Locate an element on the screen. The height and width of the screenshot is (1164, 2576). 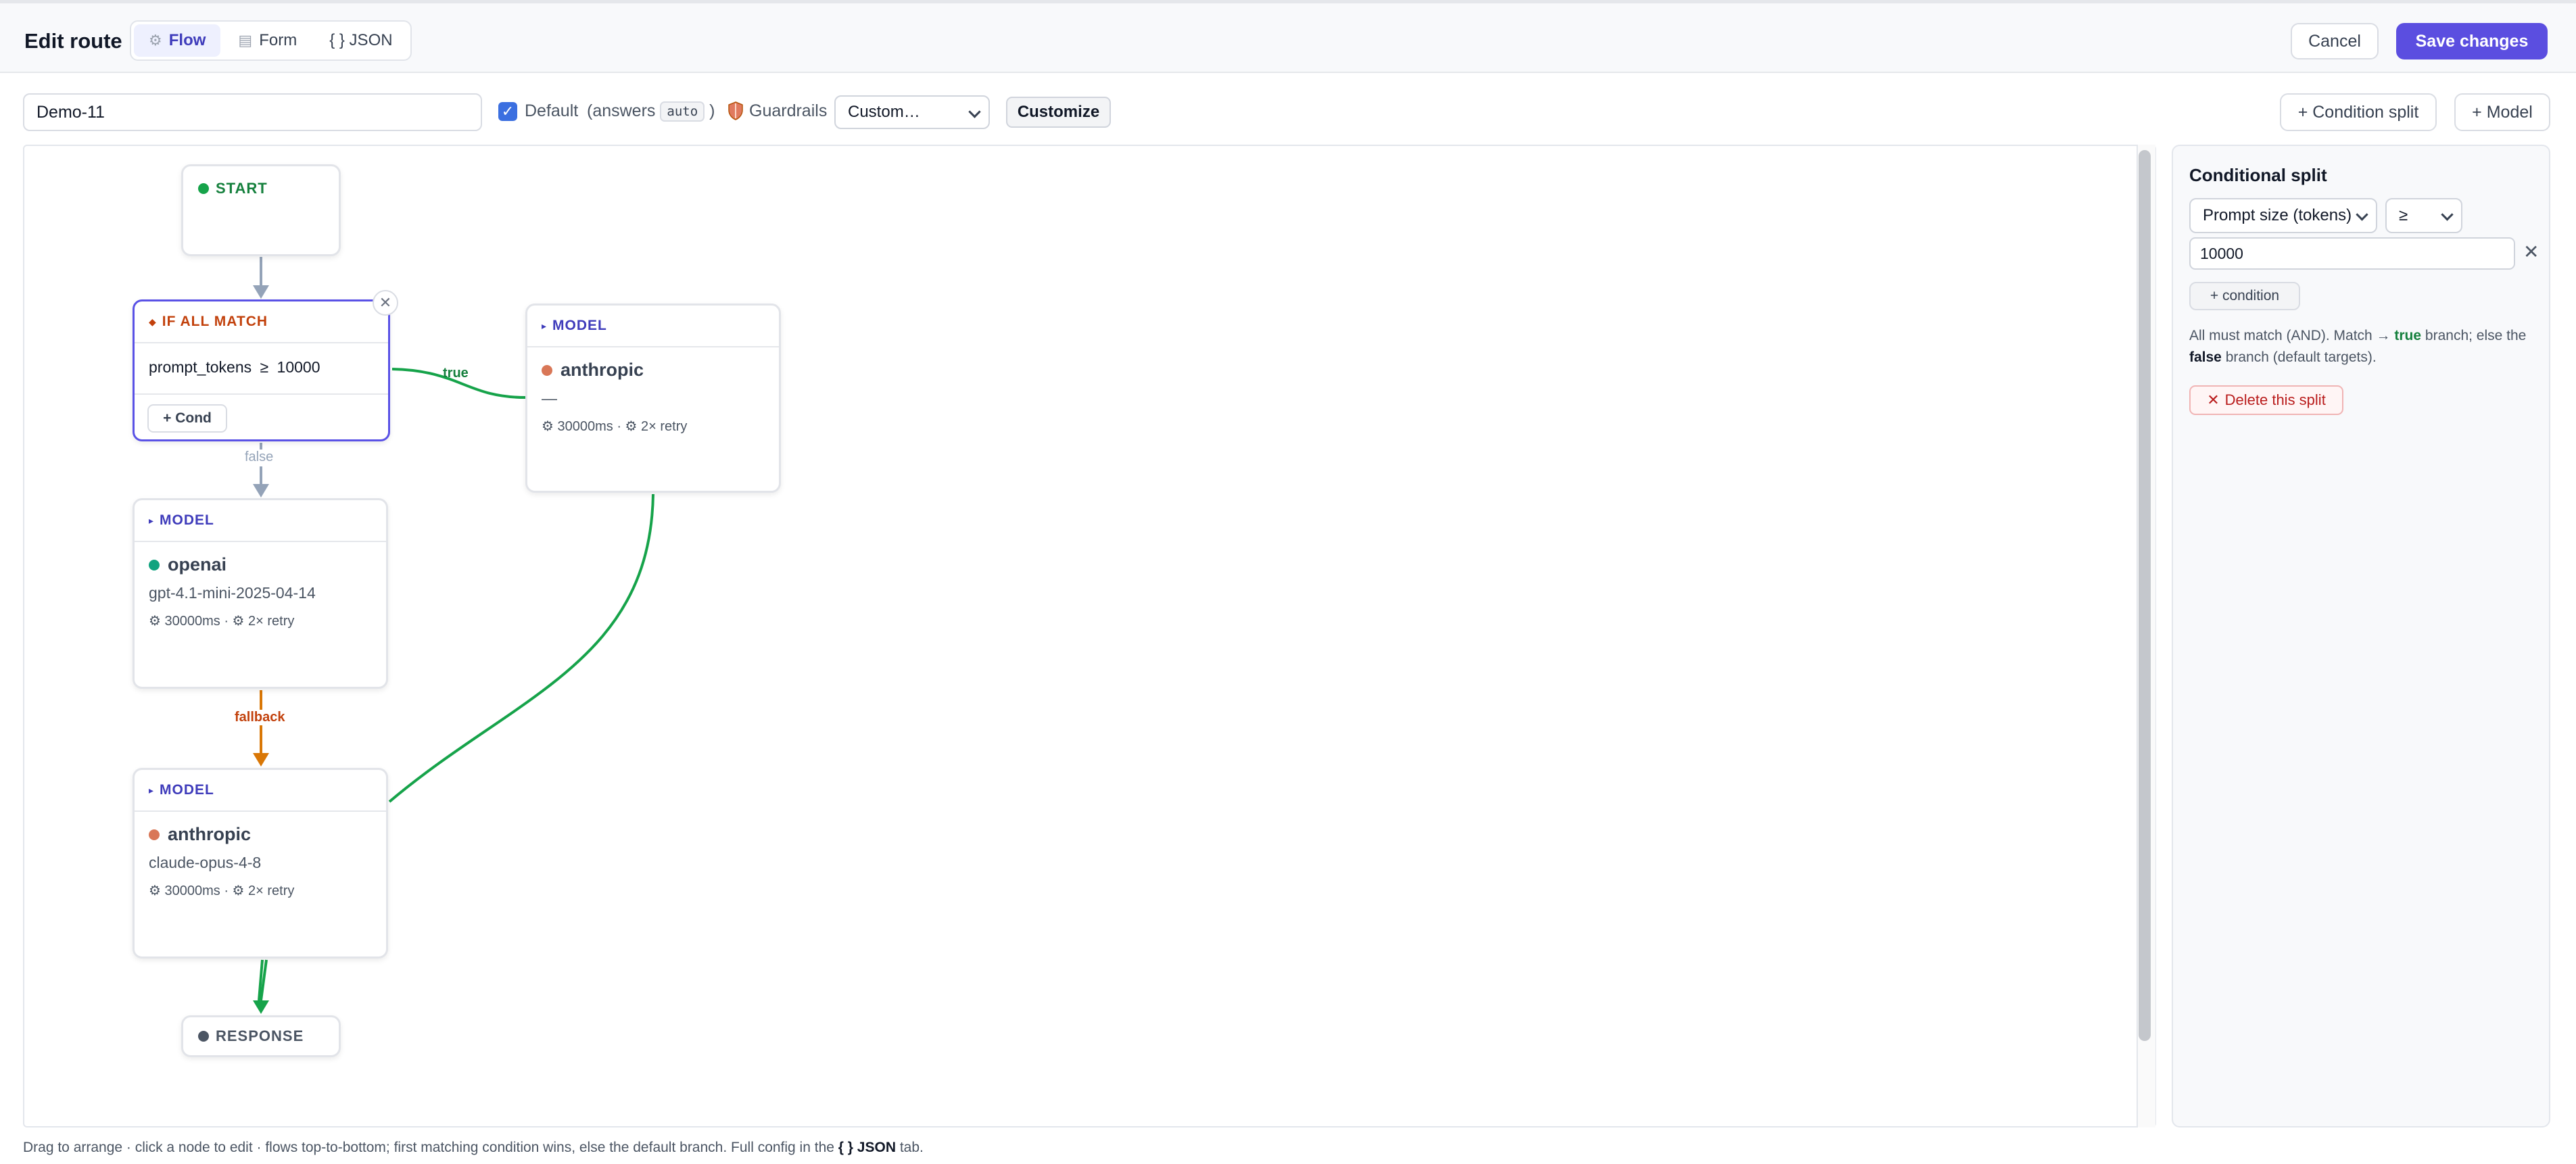
tab-json-label: { } JSON is located at coordinates (361, 40).